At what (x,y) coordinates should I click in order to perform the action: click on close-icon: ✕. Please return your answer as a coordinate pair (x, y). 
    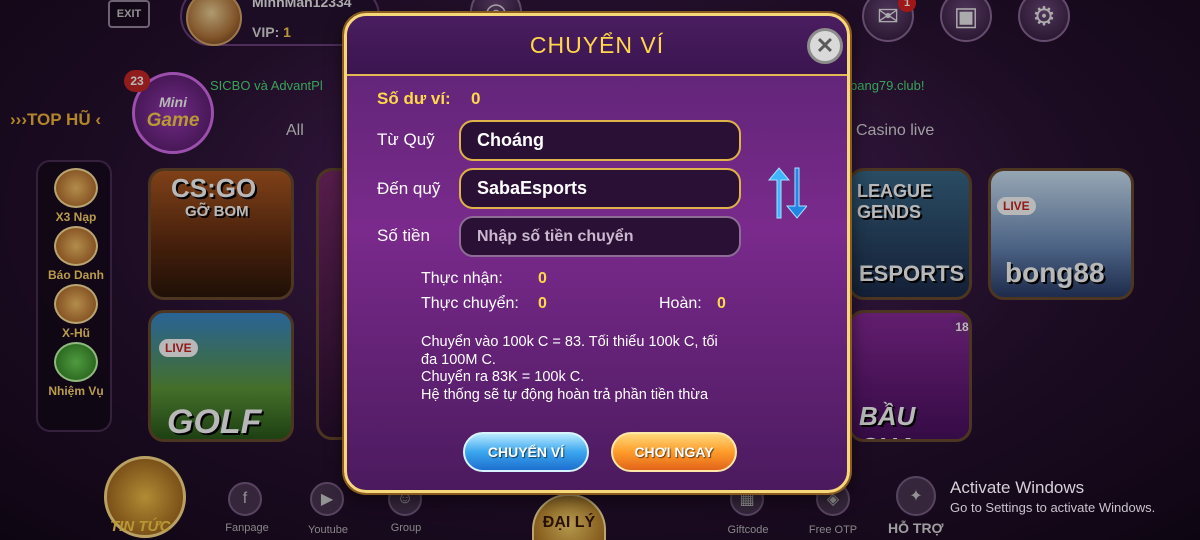
    Looking at the image, I should click on (825, 45).